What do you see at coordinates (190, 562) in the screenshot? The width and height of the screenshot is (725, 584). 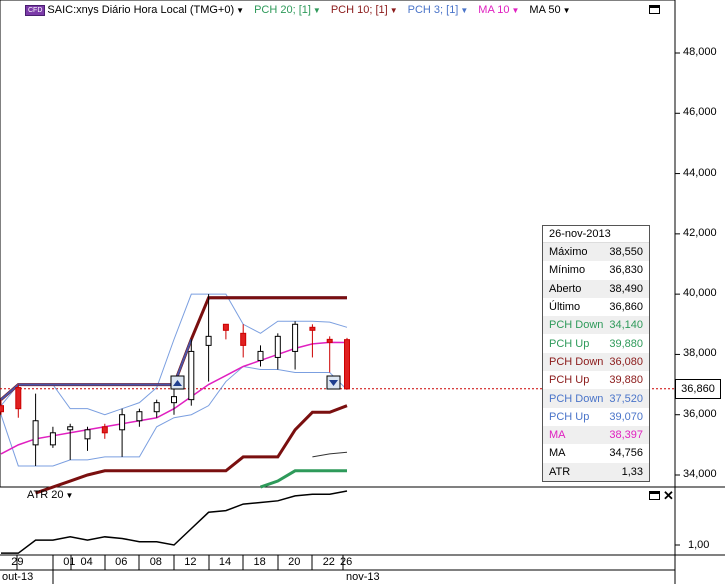 I see `date-tick-label: 12` at bounding box center [190, 562].